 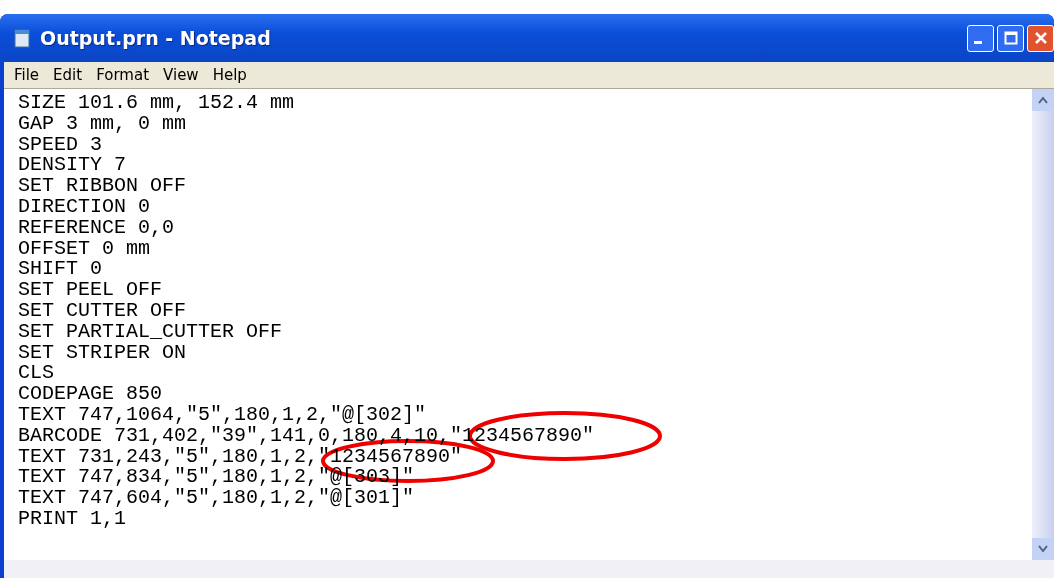 I want to click on minimize-icon, so click(x=977, y=42).